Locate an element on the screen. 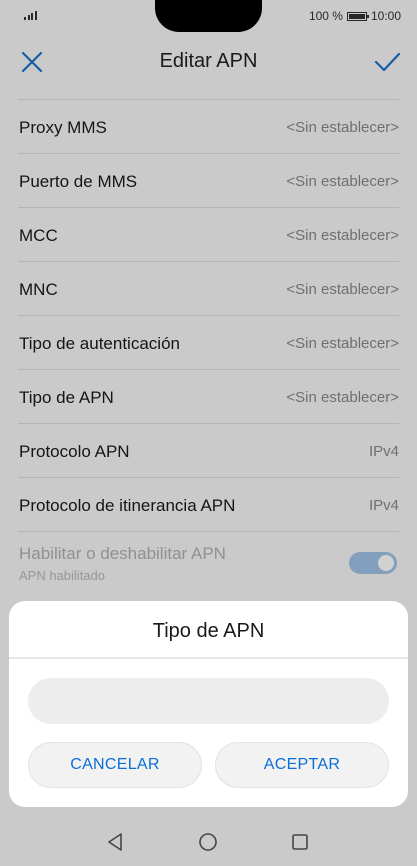 The image size is (417, 866). dialog-title: Tipo de APN is located at coordinates (208, 631).